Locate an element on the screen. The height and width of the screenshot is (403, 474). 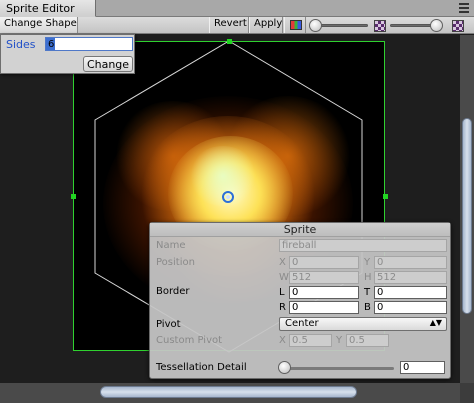
position-x-field: 0 is located at coordinates (324, 262).